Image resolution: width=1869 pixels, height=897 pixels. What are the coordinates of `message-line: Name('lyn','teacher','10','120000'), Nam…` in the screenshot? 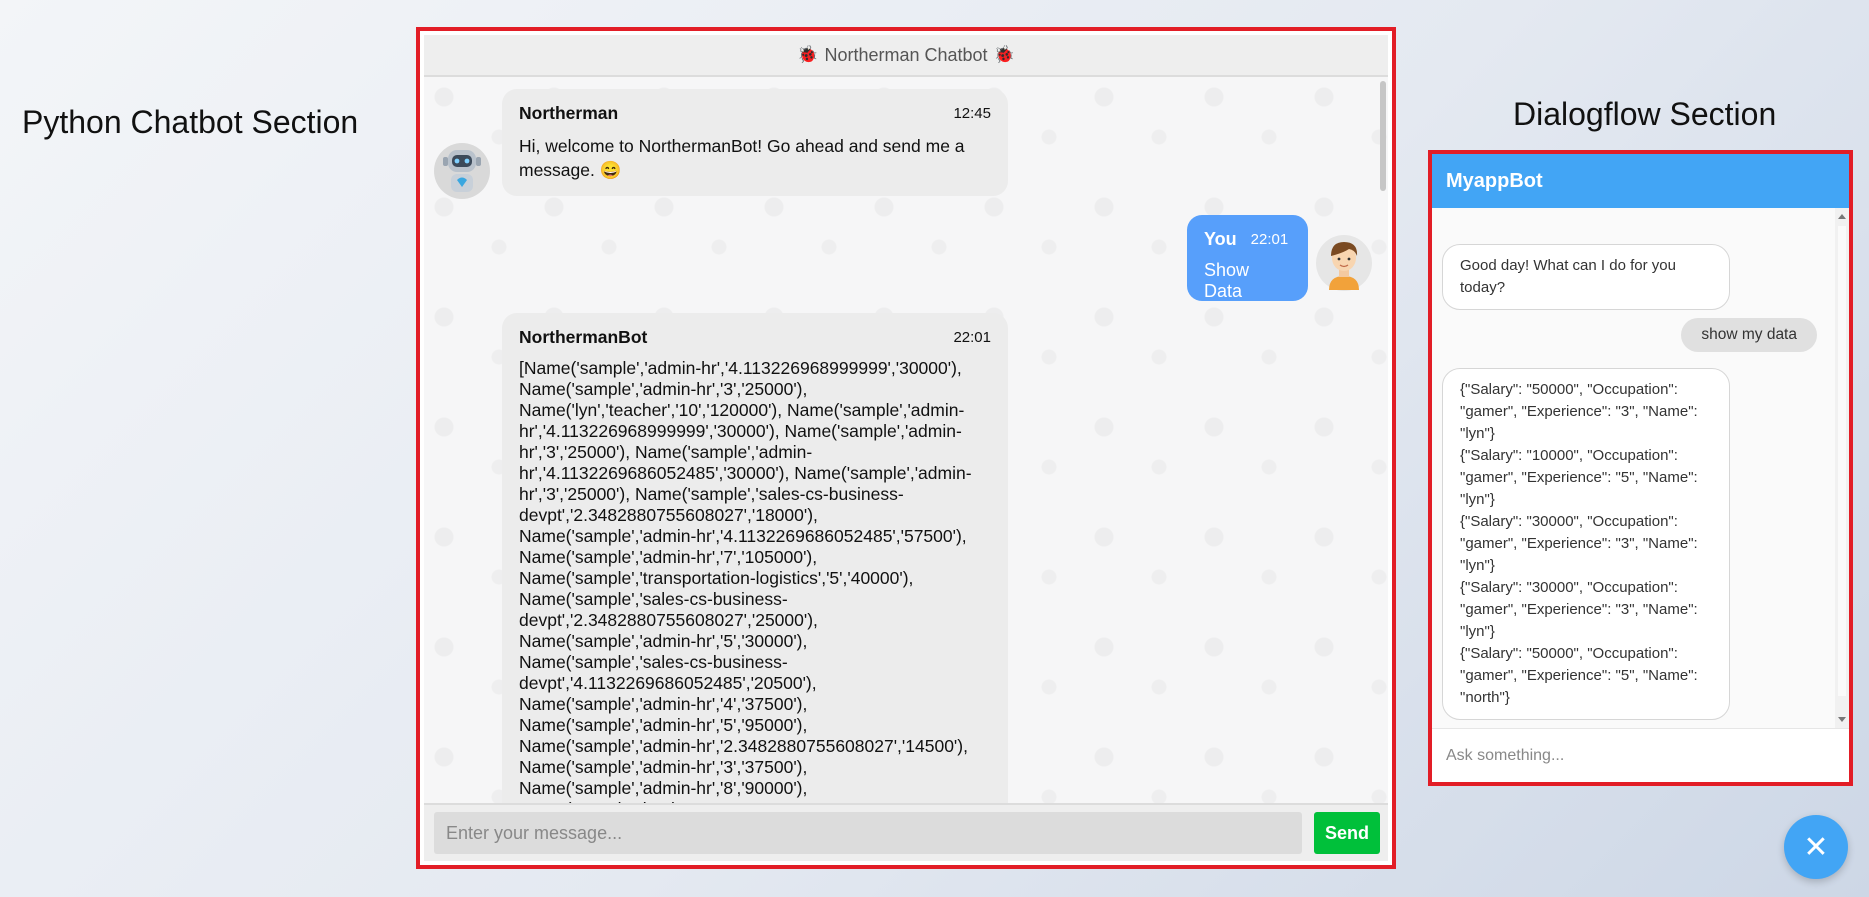 It's located at (742, 410).